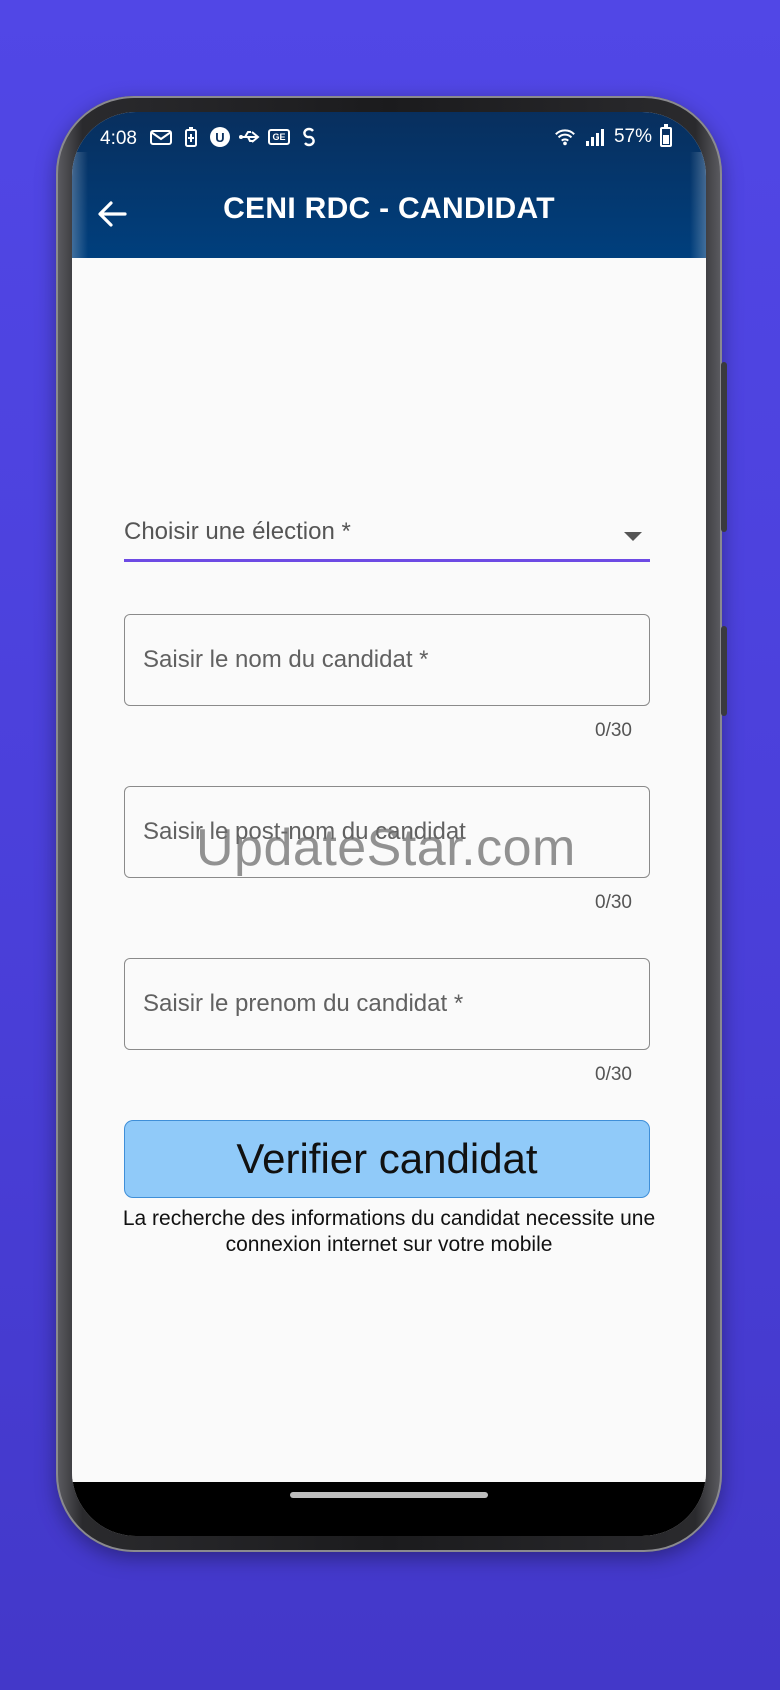 Image resolution: width=780 pixels, height=1690 pixels. I want to click on signal-icon, so click(595, 137).